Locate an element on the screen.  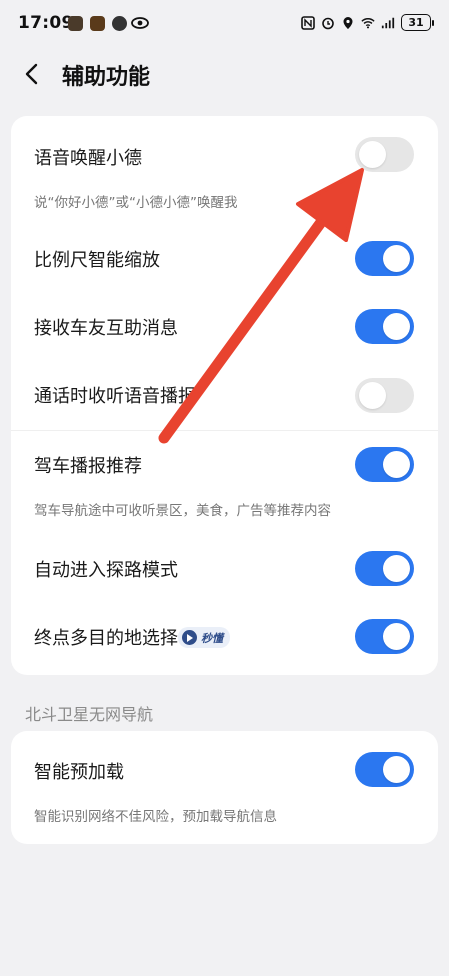
location-icon is located at coordinates (348, 22).